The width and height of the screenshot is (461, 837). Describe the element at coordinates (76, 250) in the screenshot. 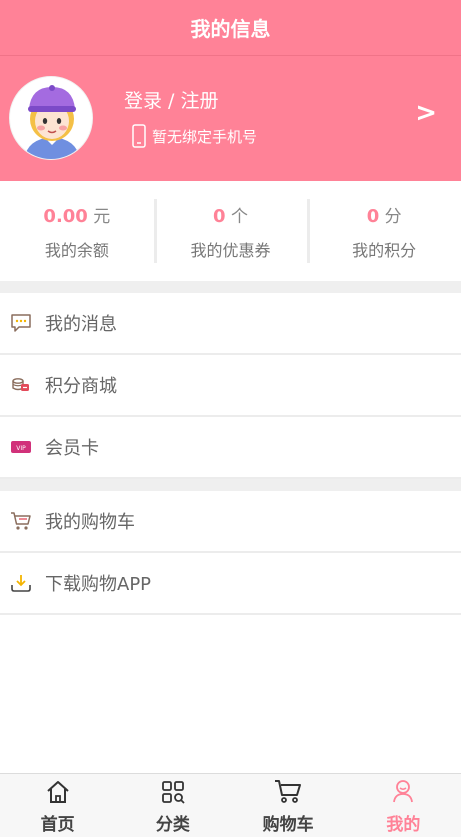

I see `balance-label: 我的余额` at that location.